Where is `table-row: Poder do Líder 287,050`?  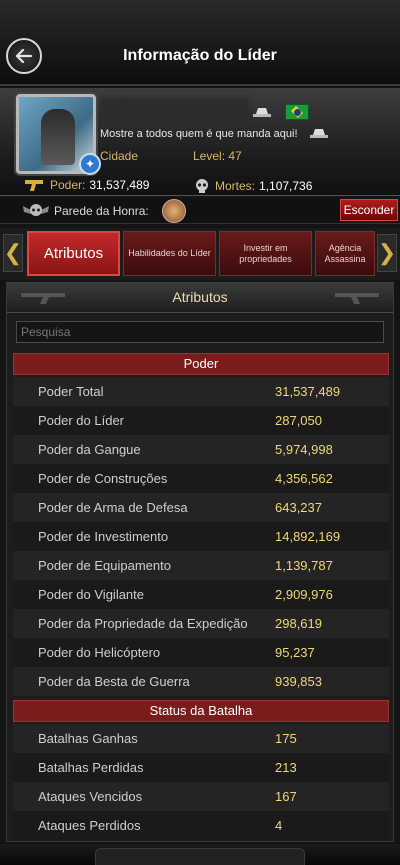 table-row: Poder do Líder 287,050 is located at coordinates (201, 420).